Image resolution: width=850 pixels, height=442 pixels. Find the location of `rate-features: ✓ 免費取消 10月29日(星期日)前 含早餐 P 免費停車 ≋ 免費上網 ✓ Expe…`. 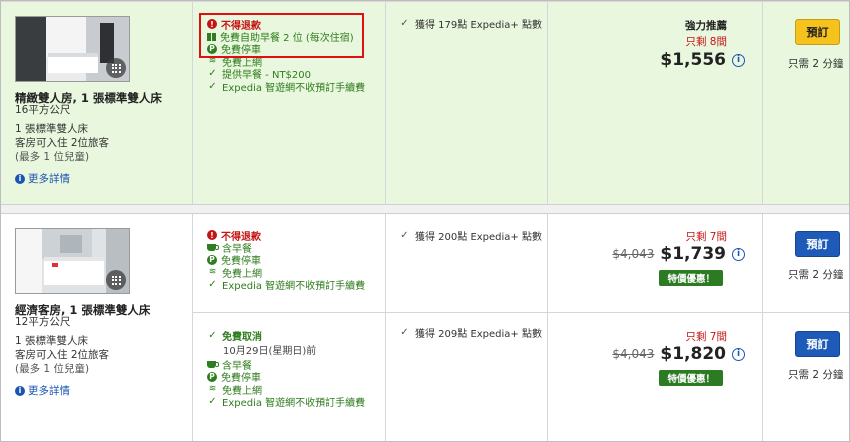

rate-features: ✓ 免費取消 10月29日(星期日)前 含早餐 P 免費停車 ≋ 免費上網 ✓ Expe… is located at coordinates (286, 369).